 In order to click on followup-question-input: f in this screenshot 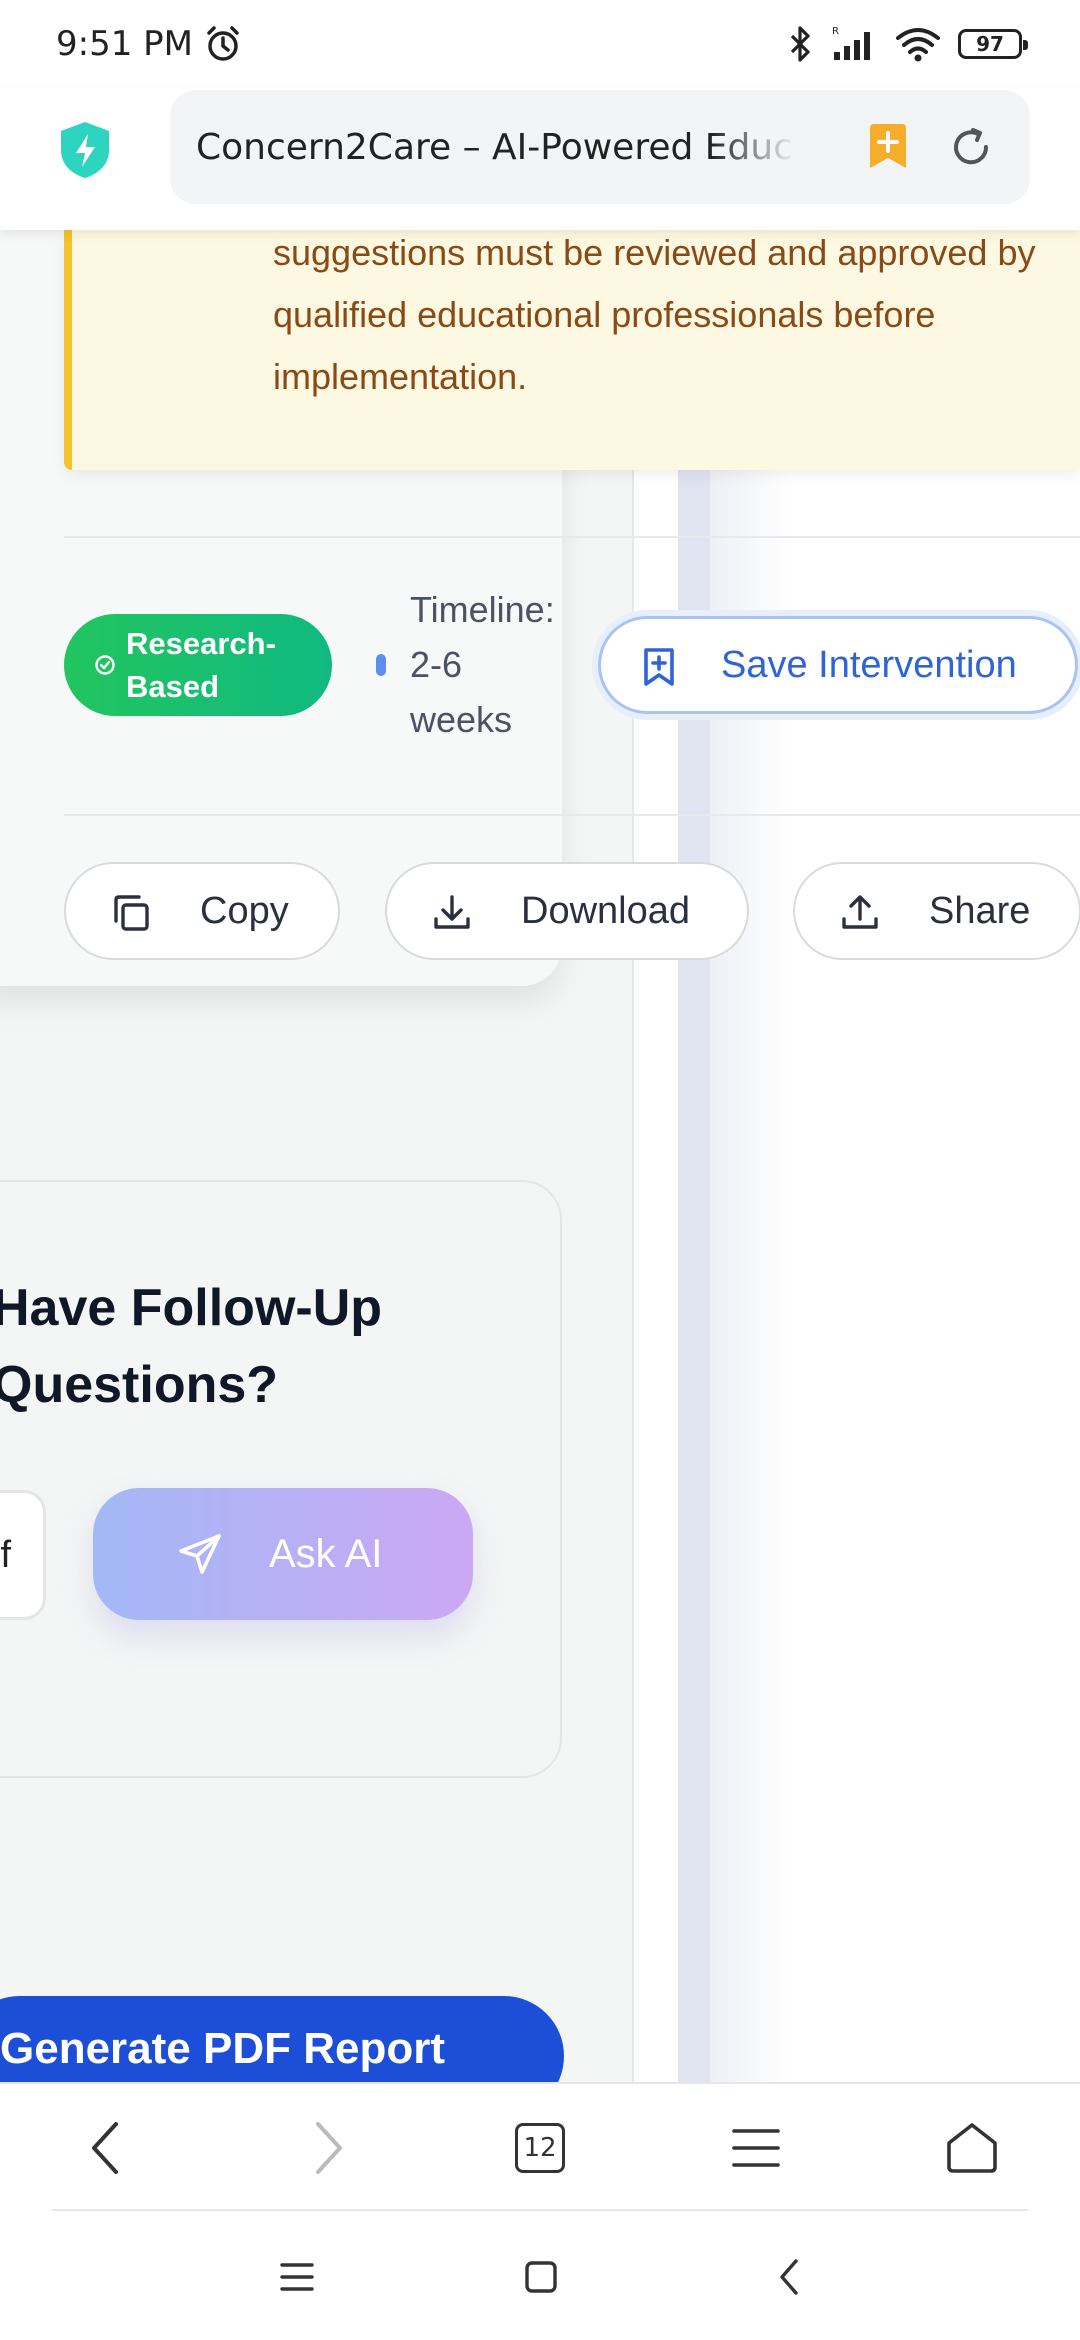, I will do `click(23, 1555)`.